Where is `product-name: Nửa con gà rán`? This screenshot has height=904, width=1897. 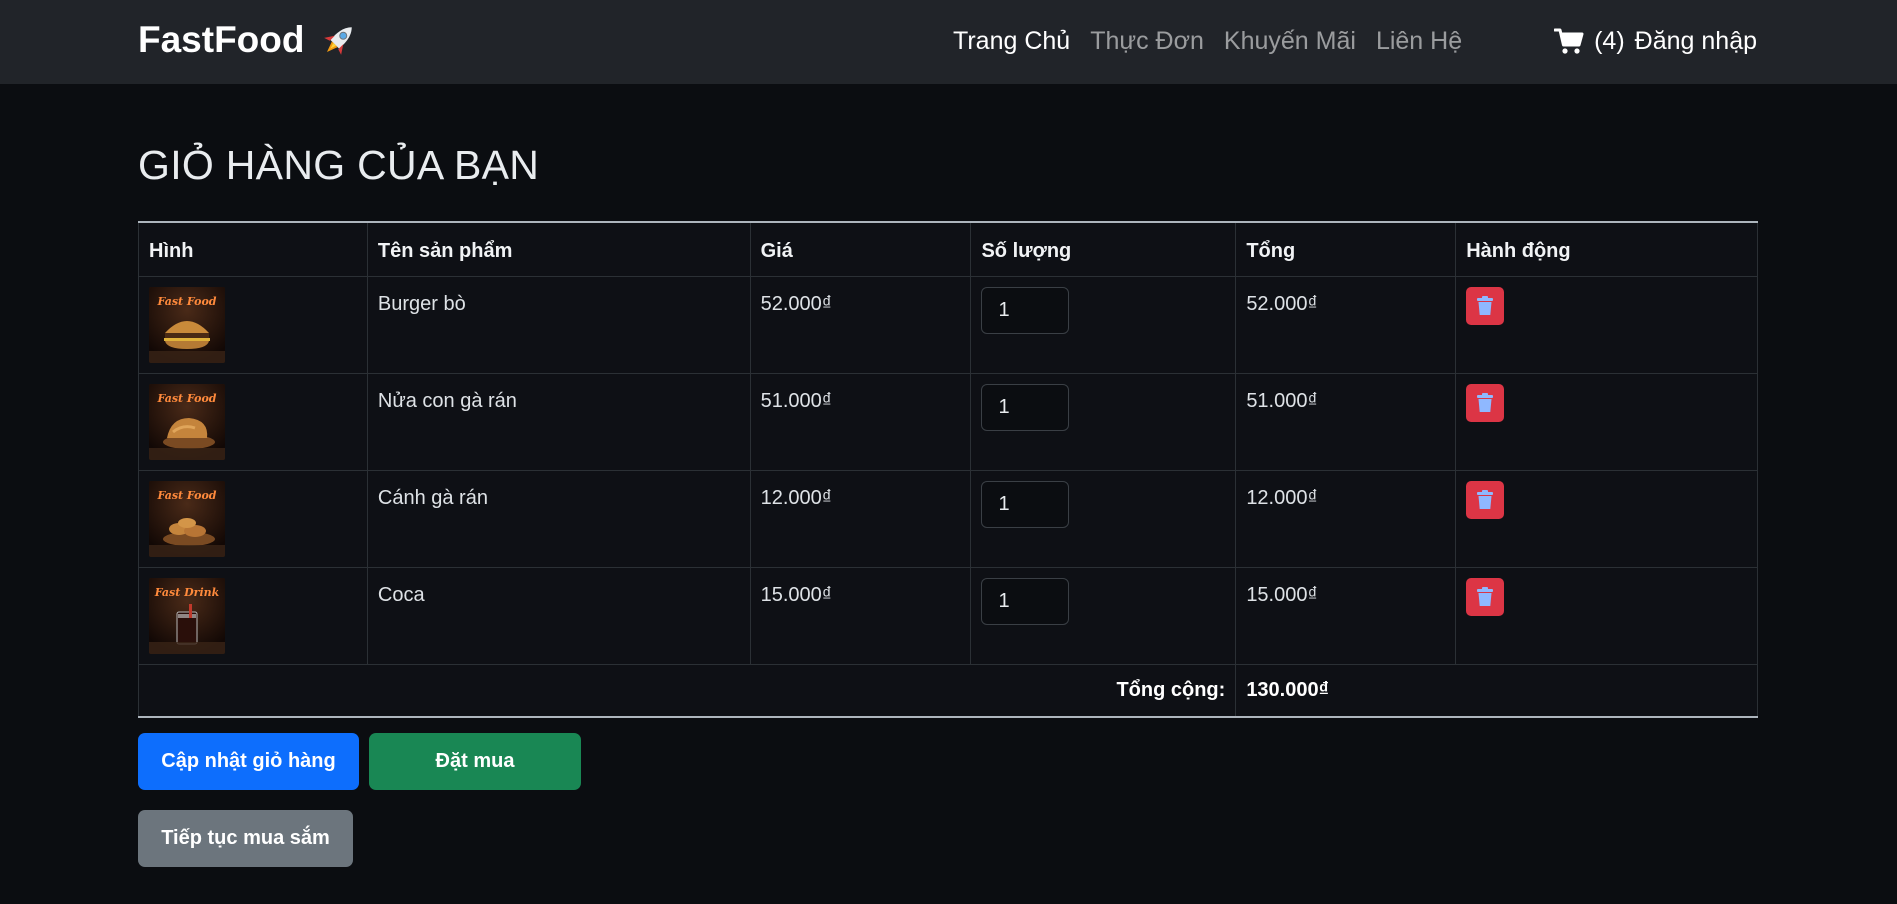 product-name: Nửa con gà rán is located at coordinates (558, 421).